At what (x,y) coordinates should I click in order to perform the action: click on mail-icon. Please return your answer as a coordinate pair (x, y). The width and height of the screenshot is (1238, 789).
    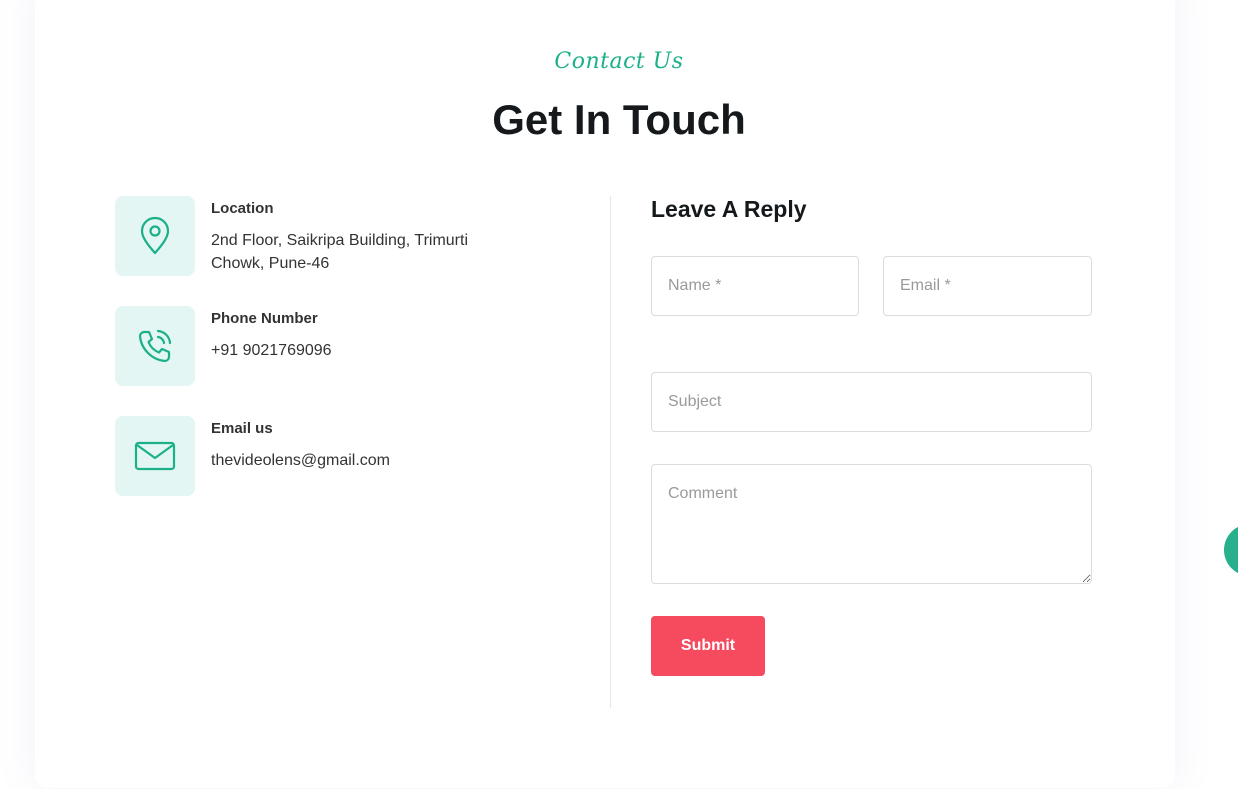
    Looking at the image, I should click on (155, 456).